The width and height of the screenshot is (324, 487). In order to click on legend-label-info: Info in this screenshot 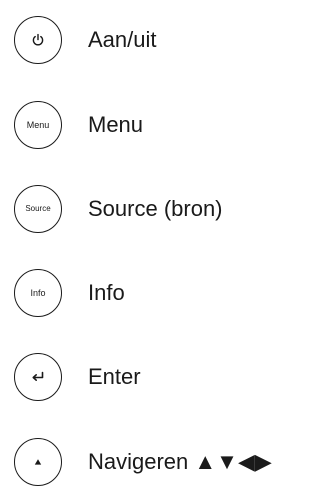, I will do `click(106, 292)`.